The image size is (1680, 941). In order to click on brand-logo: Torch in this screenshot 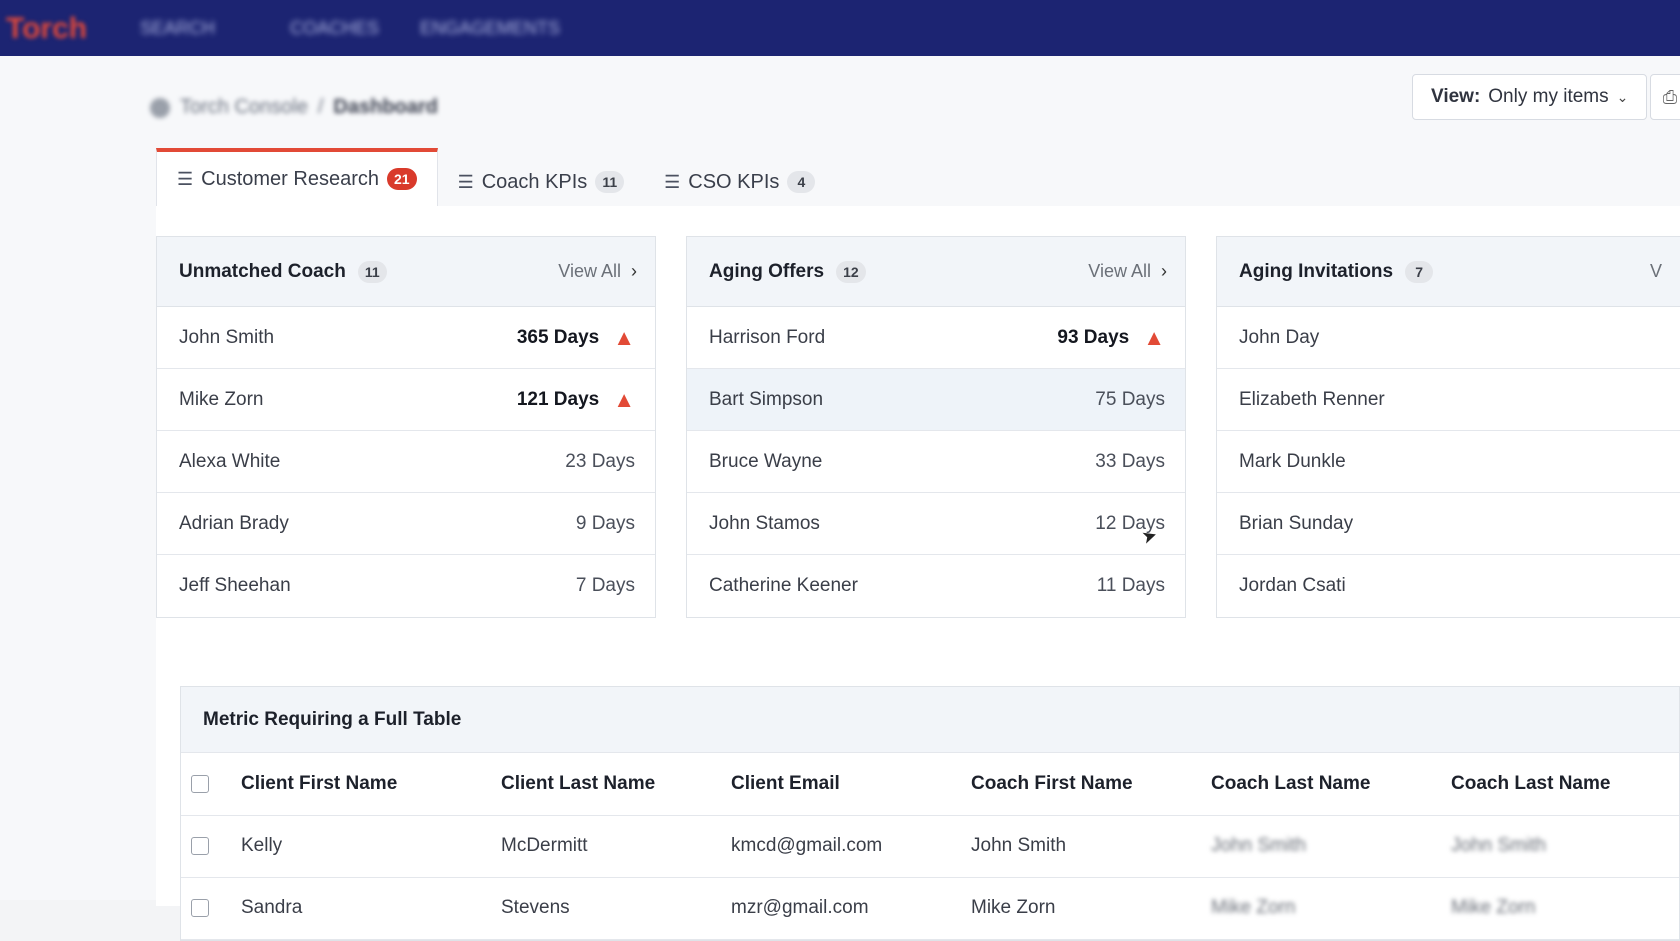, I will do `click(46, 29)`.